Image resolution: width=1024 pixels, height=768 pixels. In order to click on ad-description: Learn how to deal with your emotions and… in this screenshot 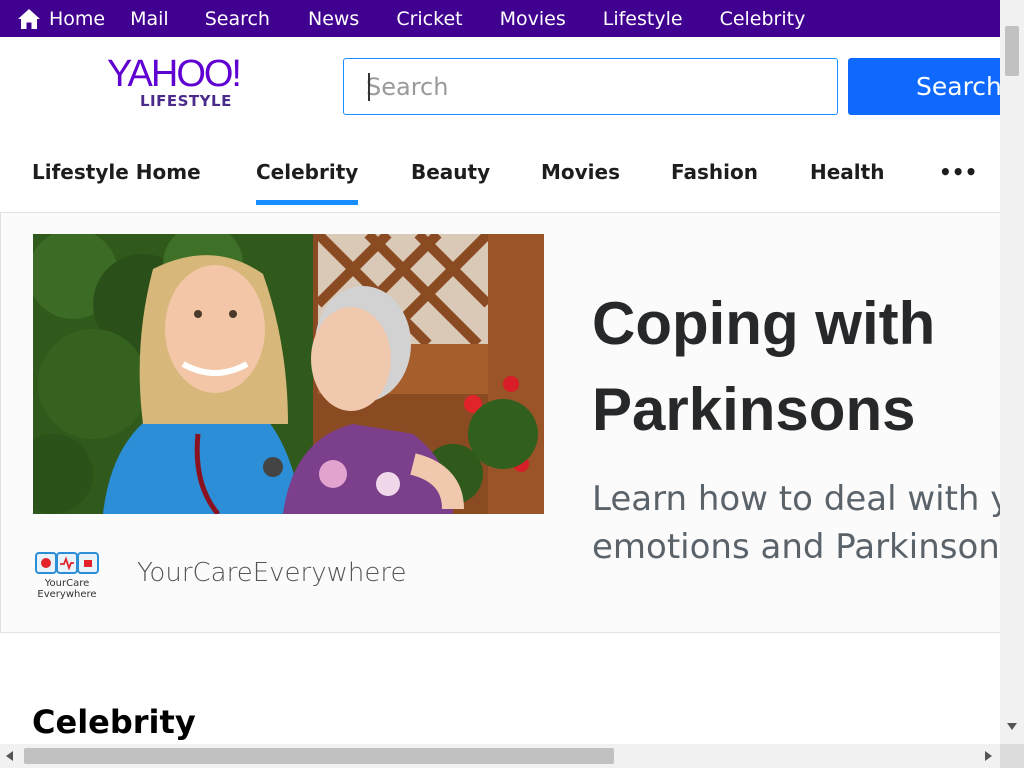, I will do `click(796, 523)`.